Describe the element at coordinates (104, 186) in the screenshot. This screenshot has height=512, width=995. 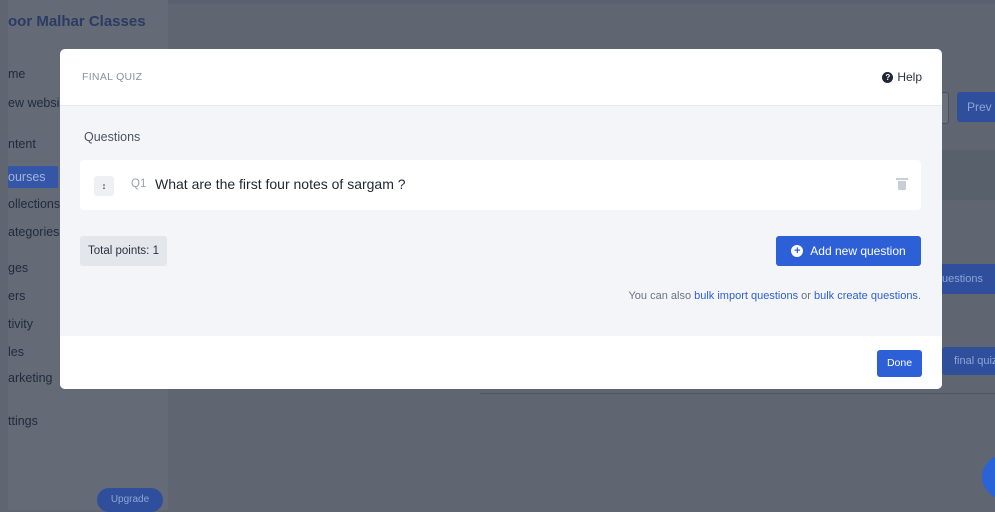
I see `sort-handle-icon: ↕` at that location.